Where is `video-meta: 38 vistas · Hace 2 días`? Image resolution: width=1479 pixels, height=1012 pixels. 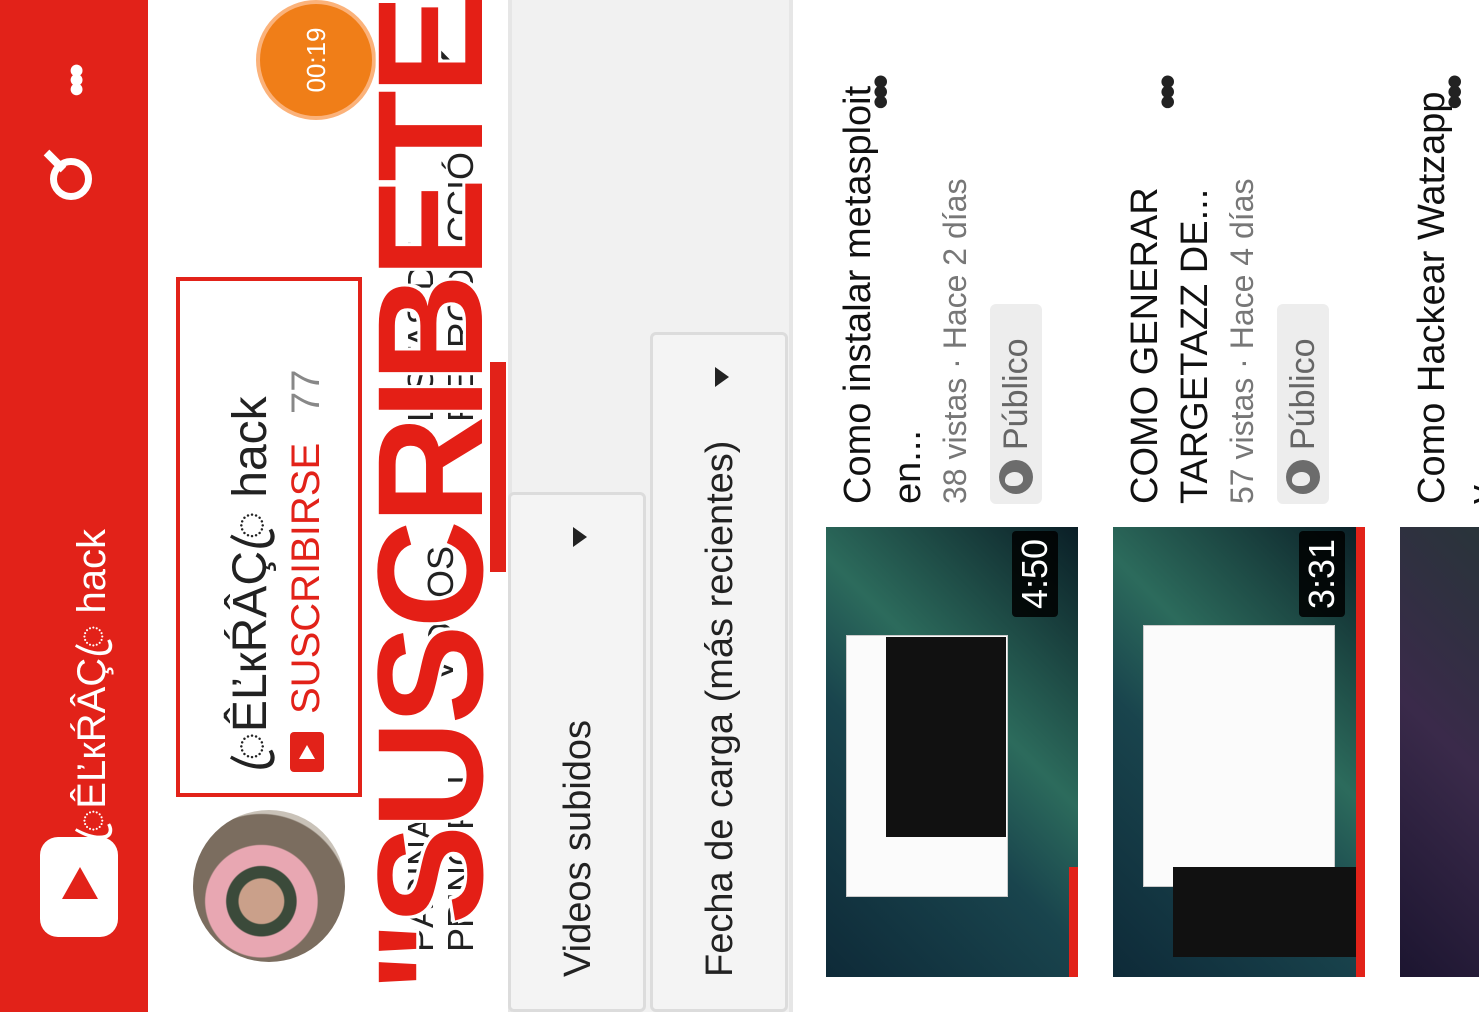
video-meta: 38 vistas · Hace 2 días is located at coordinates (955, 341).